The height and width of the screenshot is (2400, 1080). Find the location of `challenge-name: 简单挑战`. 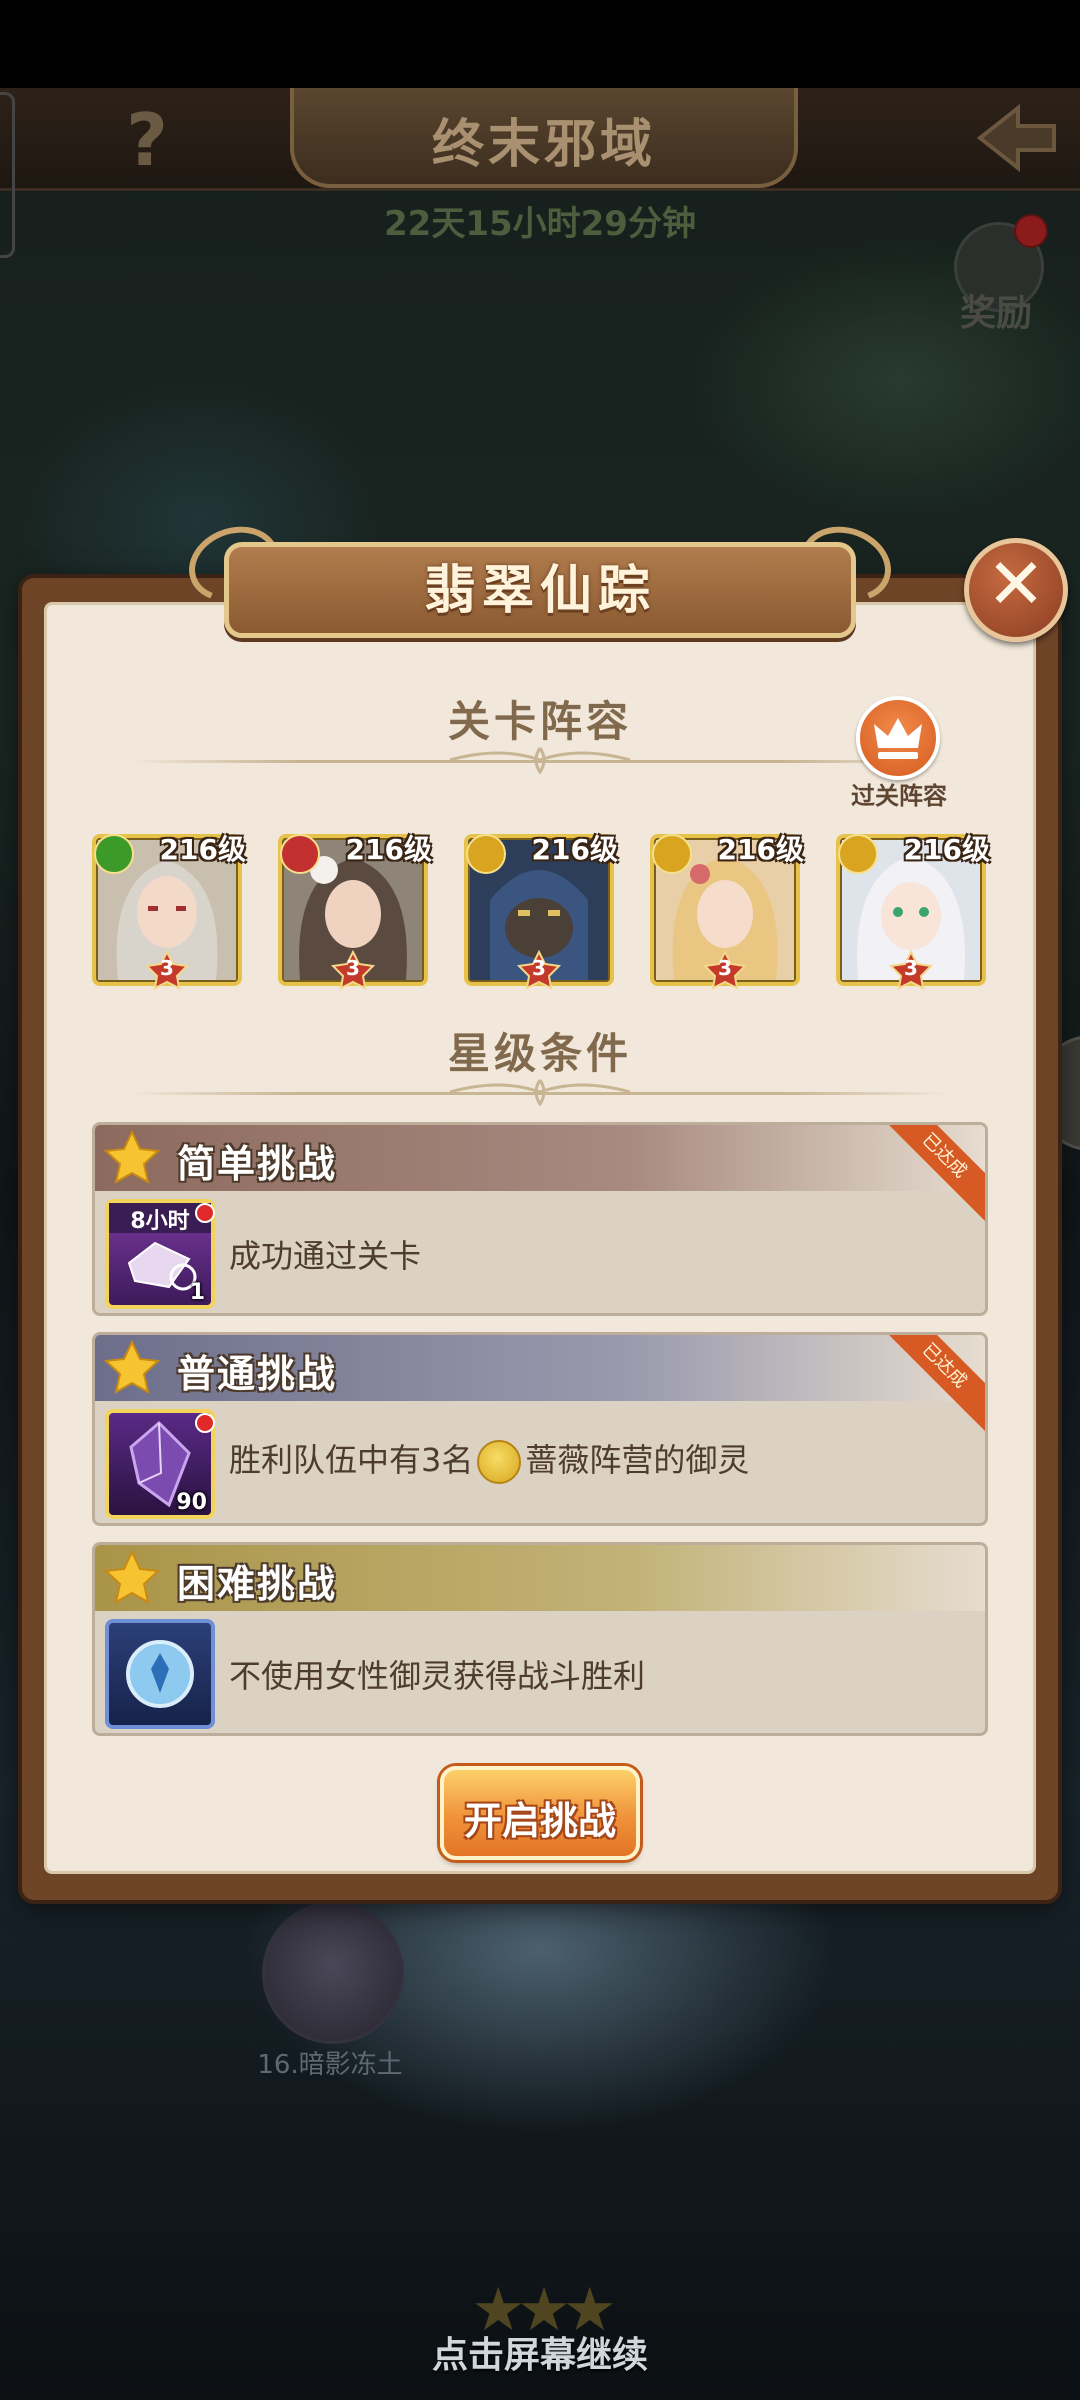

challenge-name: 简单挑战 is located at coordinates (257, 1164).